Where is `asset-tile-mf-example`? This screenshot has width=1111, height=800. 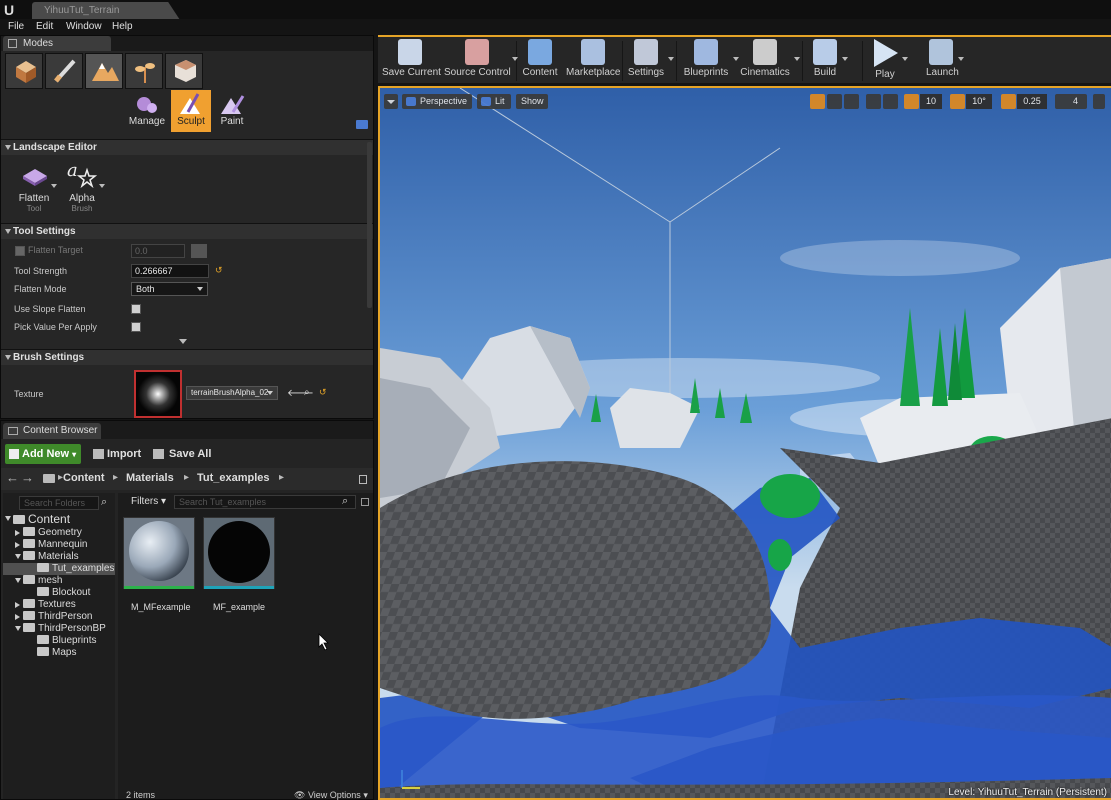
asset-tile-mf-example is located at coordinates (239, 553).